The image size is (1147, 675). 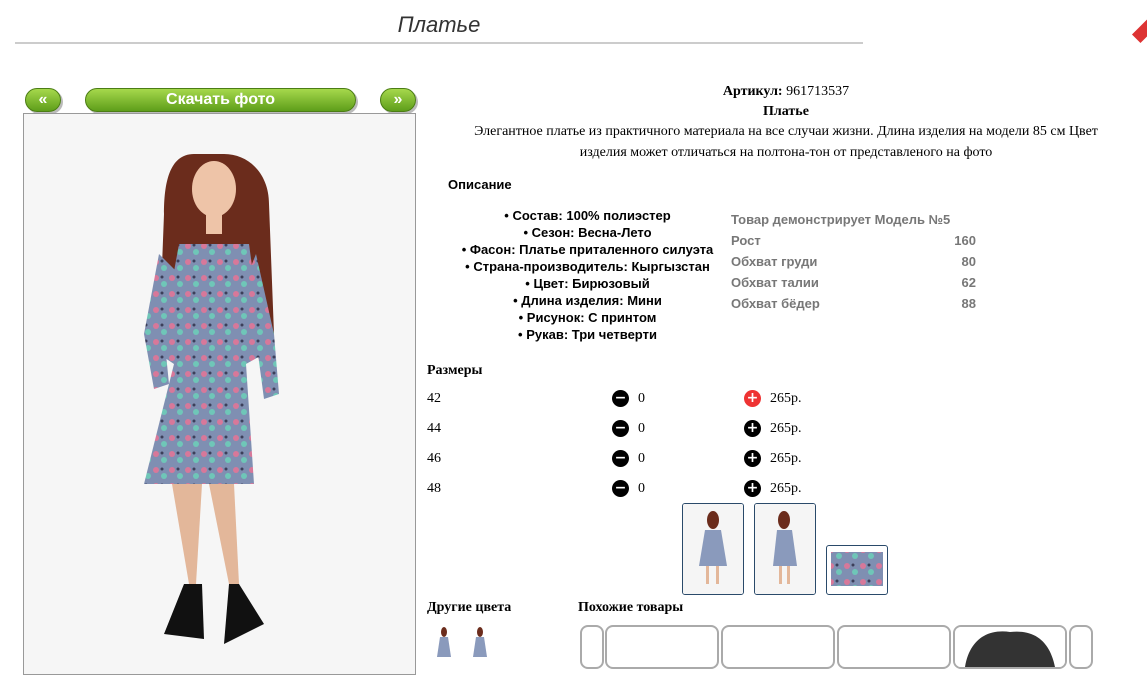 I want to click on measure-value: 88, so click(x=968, y=303).